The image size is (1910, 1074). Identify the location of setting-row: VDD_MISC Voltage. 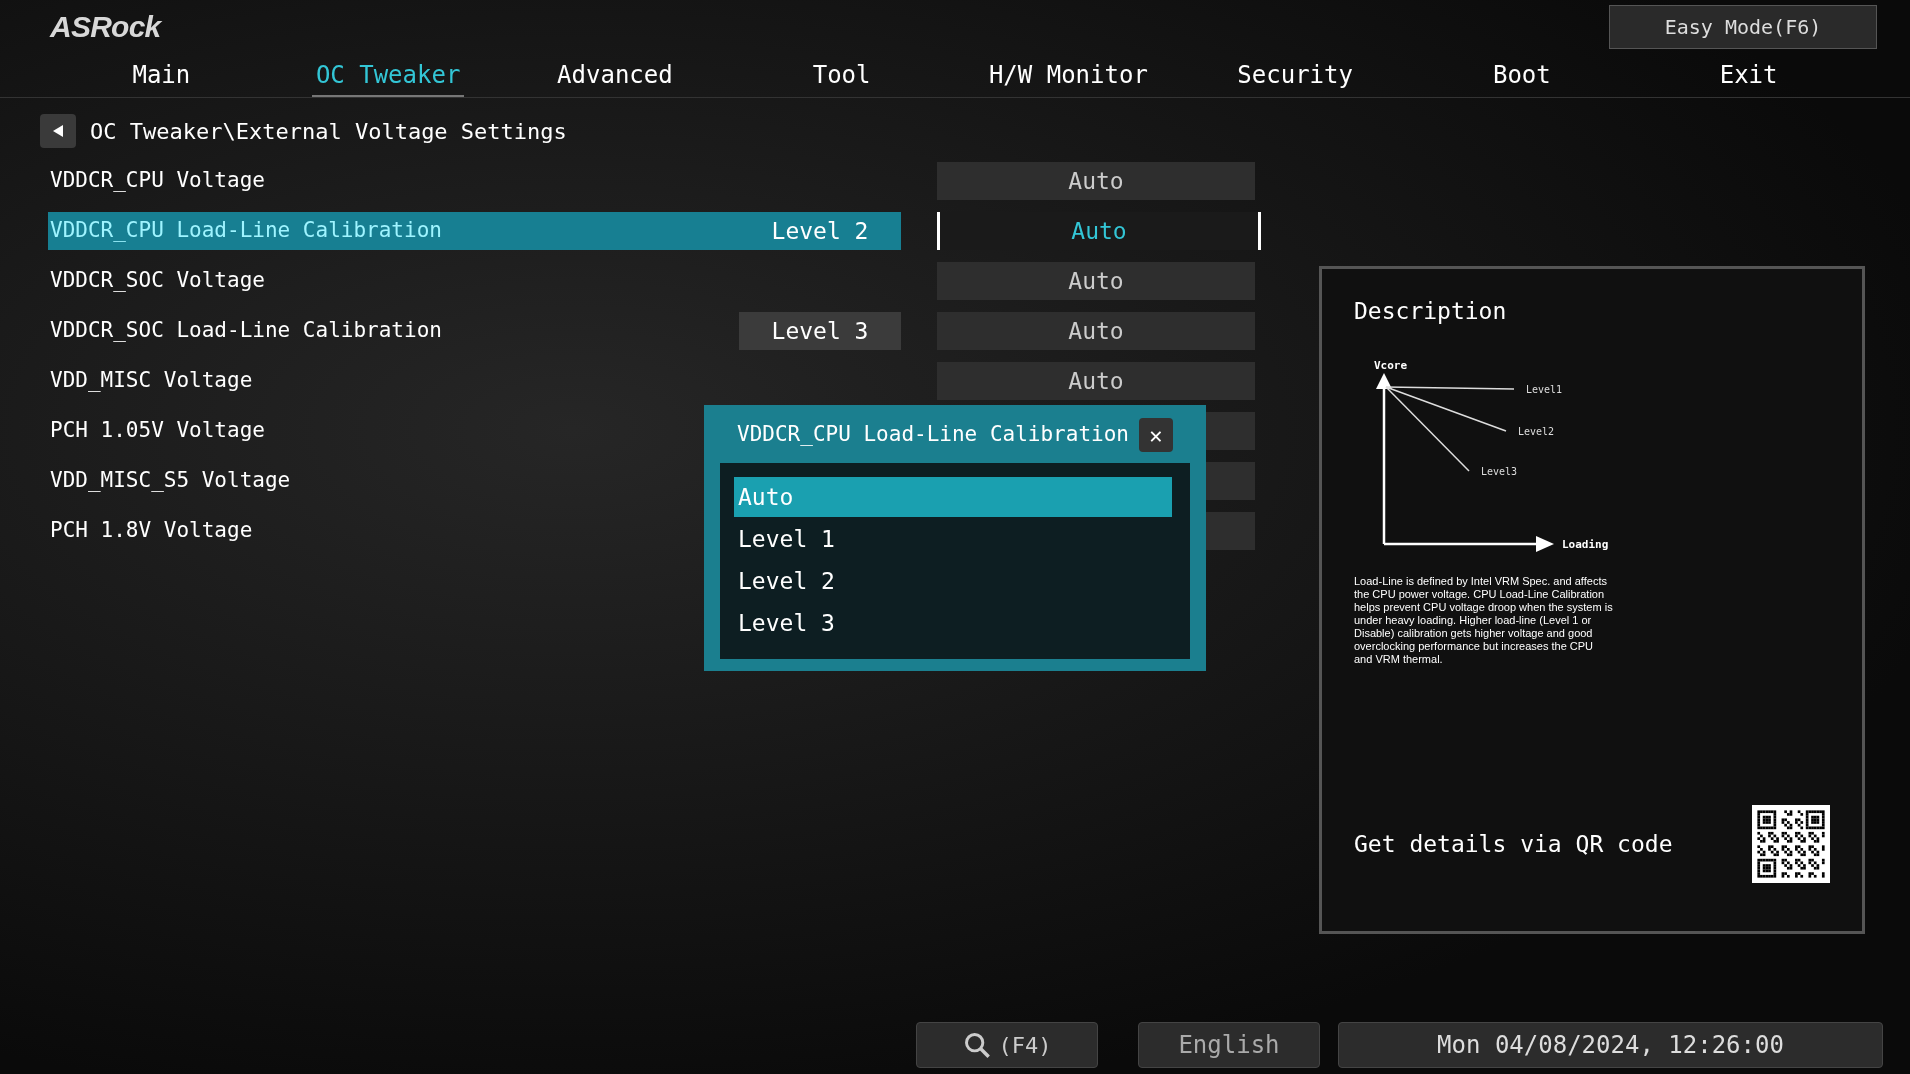
(474, 381).